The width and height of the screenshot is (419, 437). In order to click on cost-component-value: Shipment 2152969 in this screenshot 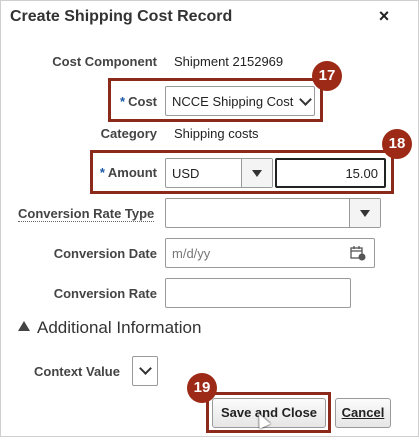, I will do `click(229, 61)`.